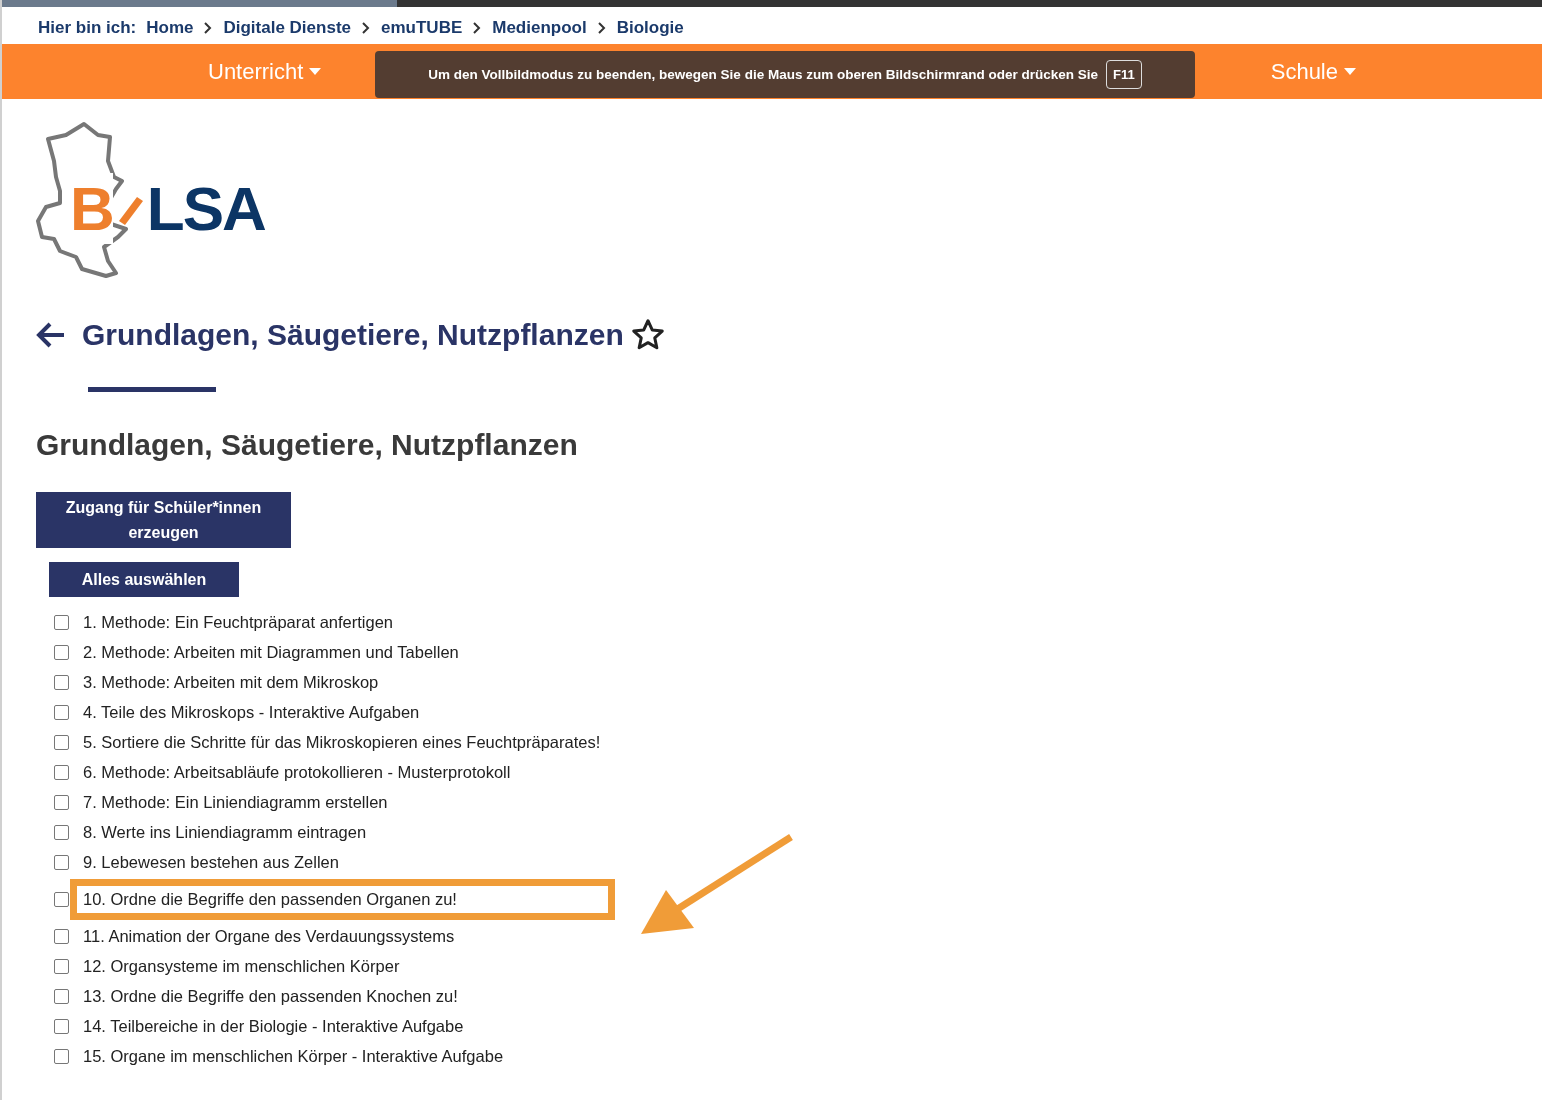 The height and width of the screenshot is (1100, 1542). What do you see at coordinates (297, 772) in the screenshot?
I see `list-item: 6. Methode: Arbeitsabläufe protokollieren - Musterprotokoll` at bounding box center [297, 772].